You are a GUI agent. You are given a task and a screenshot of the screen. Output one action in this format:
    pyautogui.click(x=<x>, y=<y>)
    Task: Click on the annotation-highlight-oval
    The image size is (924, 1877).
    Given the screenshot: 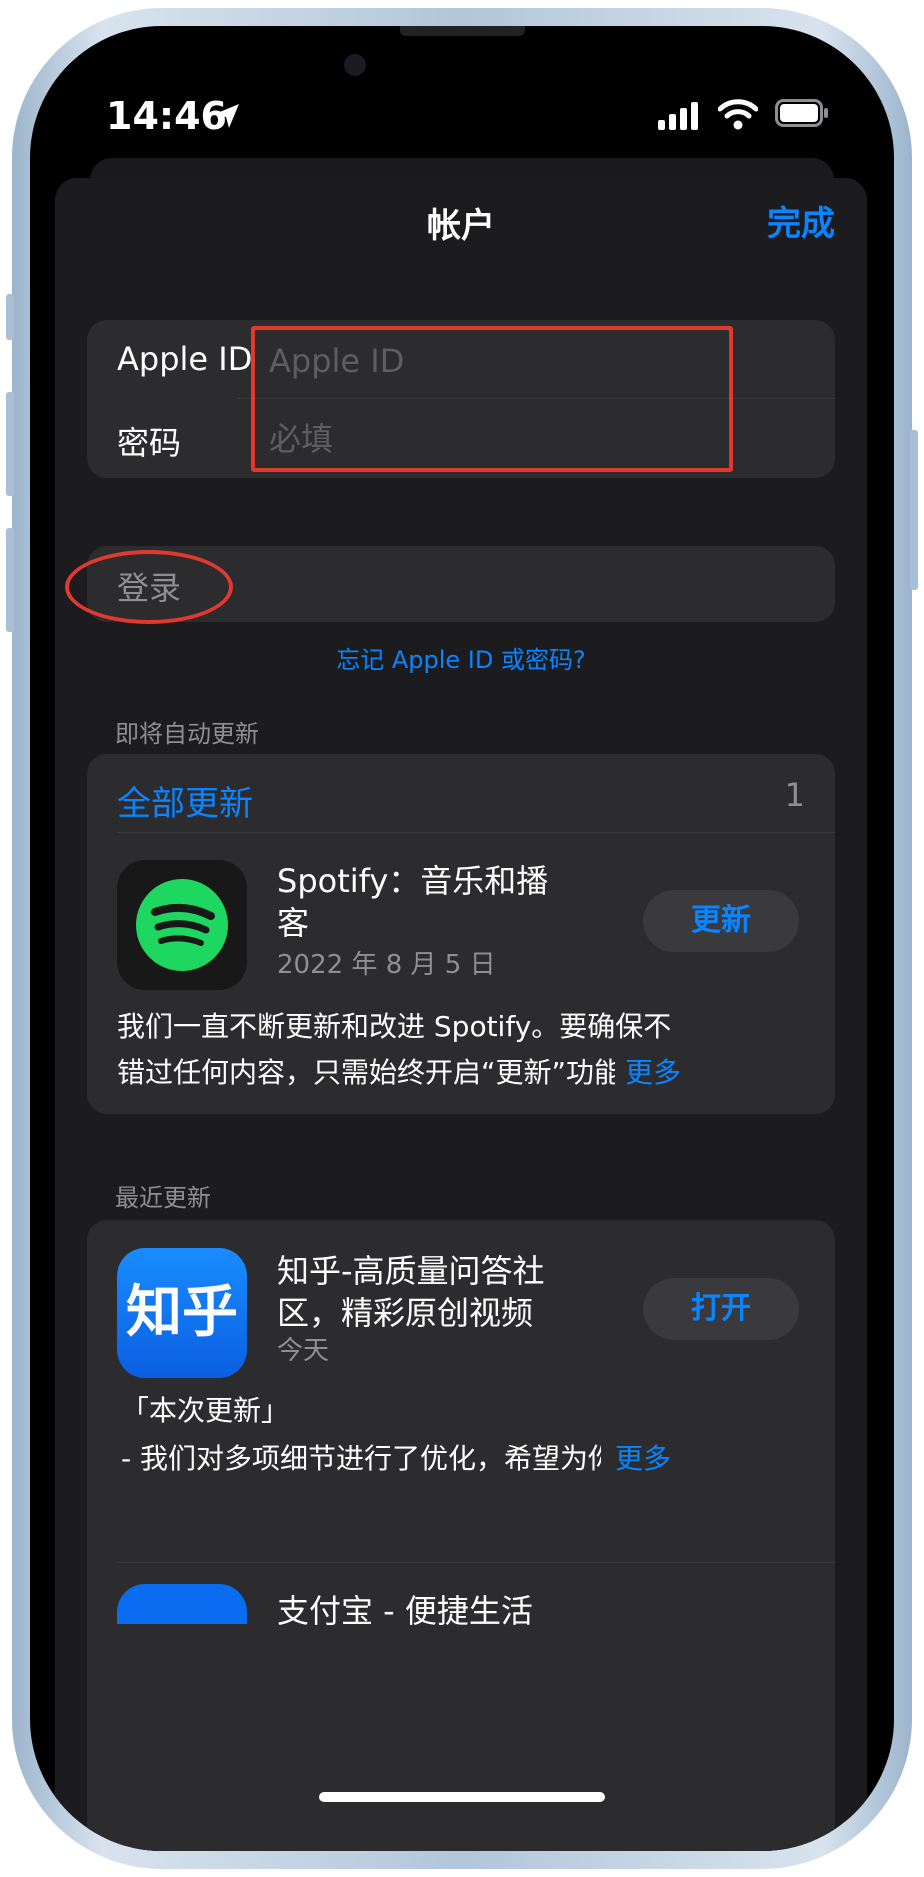 What is the action you would take?
    pyautogui.click(x=149, y=587)
    